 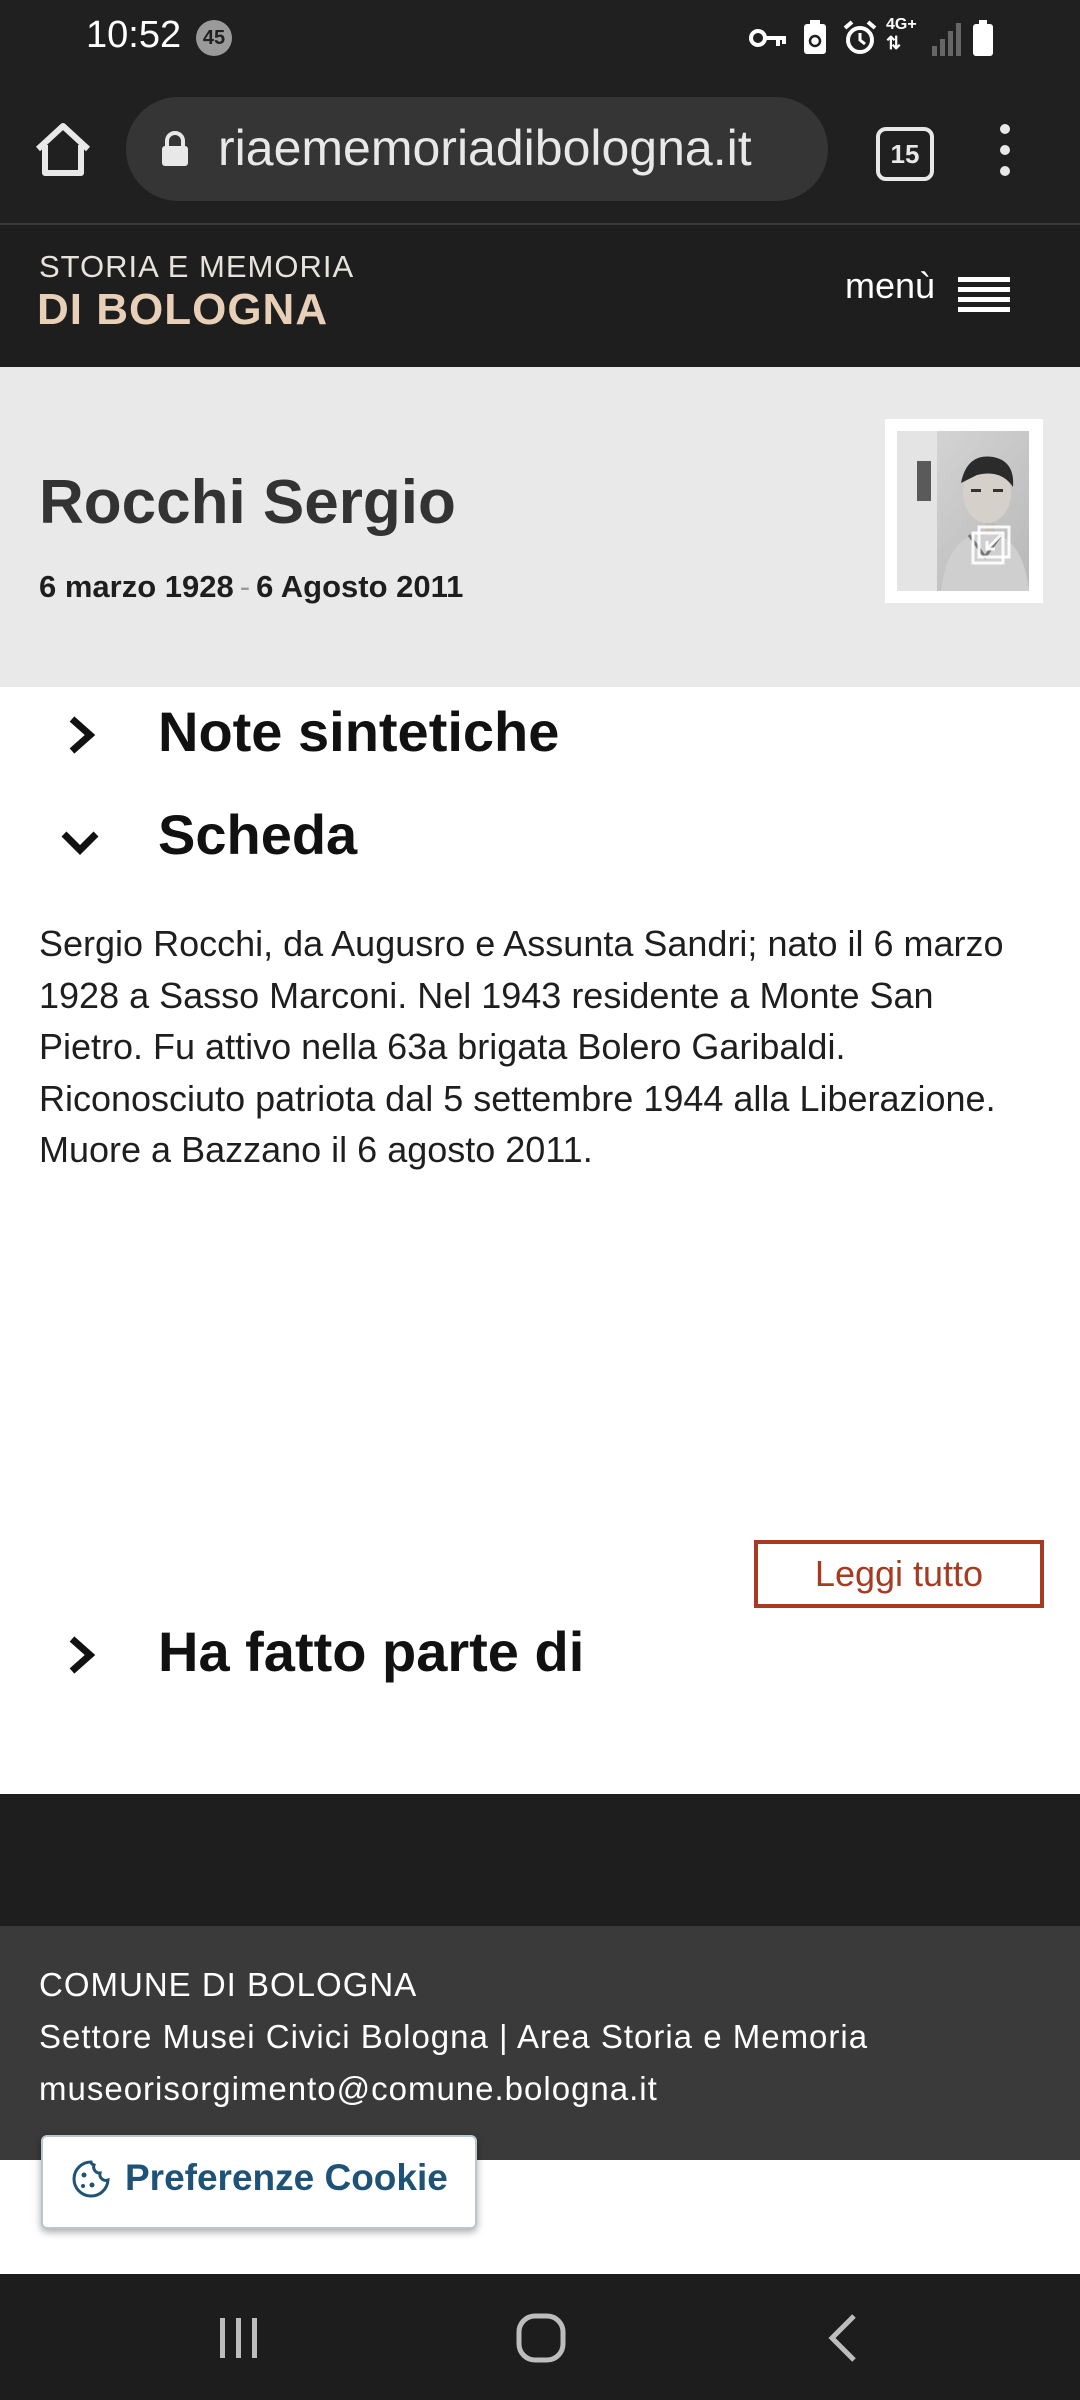 I want to click on portrait-thumbnail, so click(x=964, y=511).